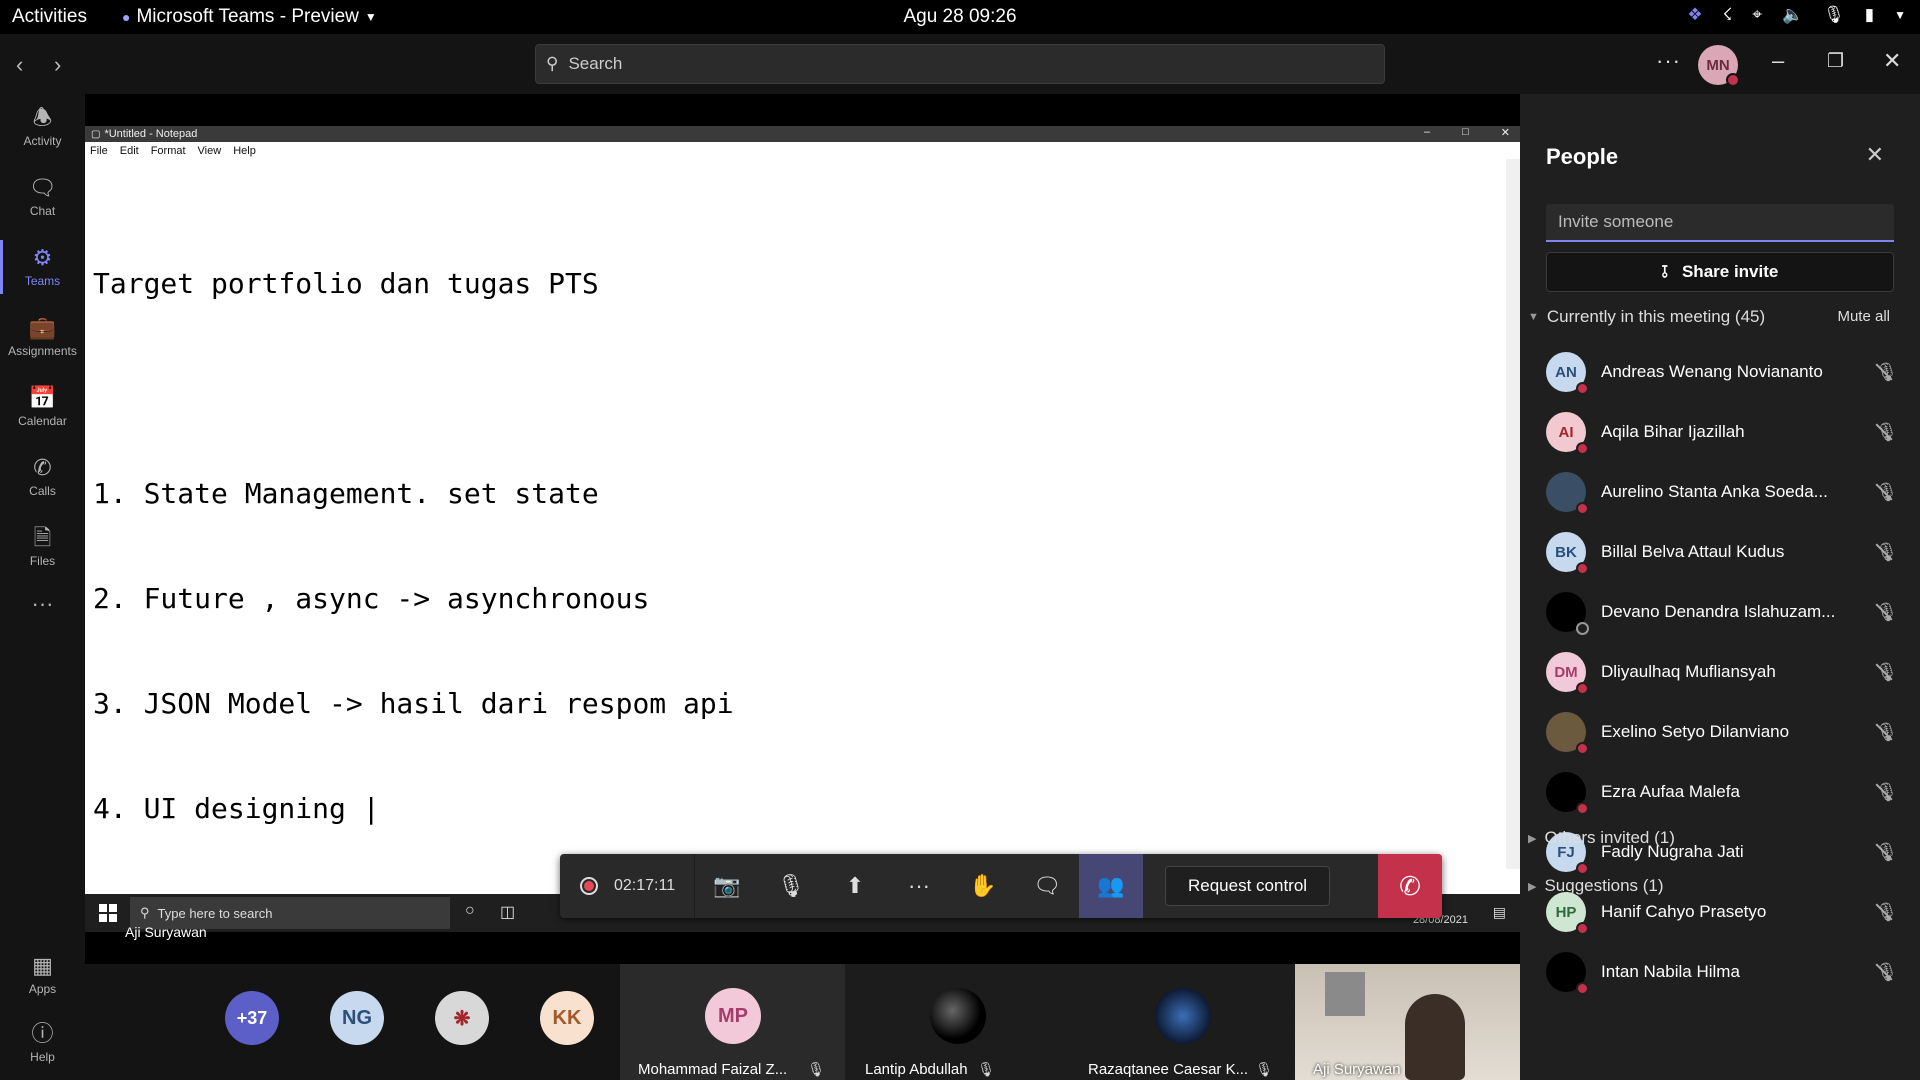  Describe the element at coordinates (1566, 552) in the screenshot. I see `avatar-initials: BK` at that location.